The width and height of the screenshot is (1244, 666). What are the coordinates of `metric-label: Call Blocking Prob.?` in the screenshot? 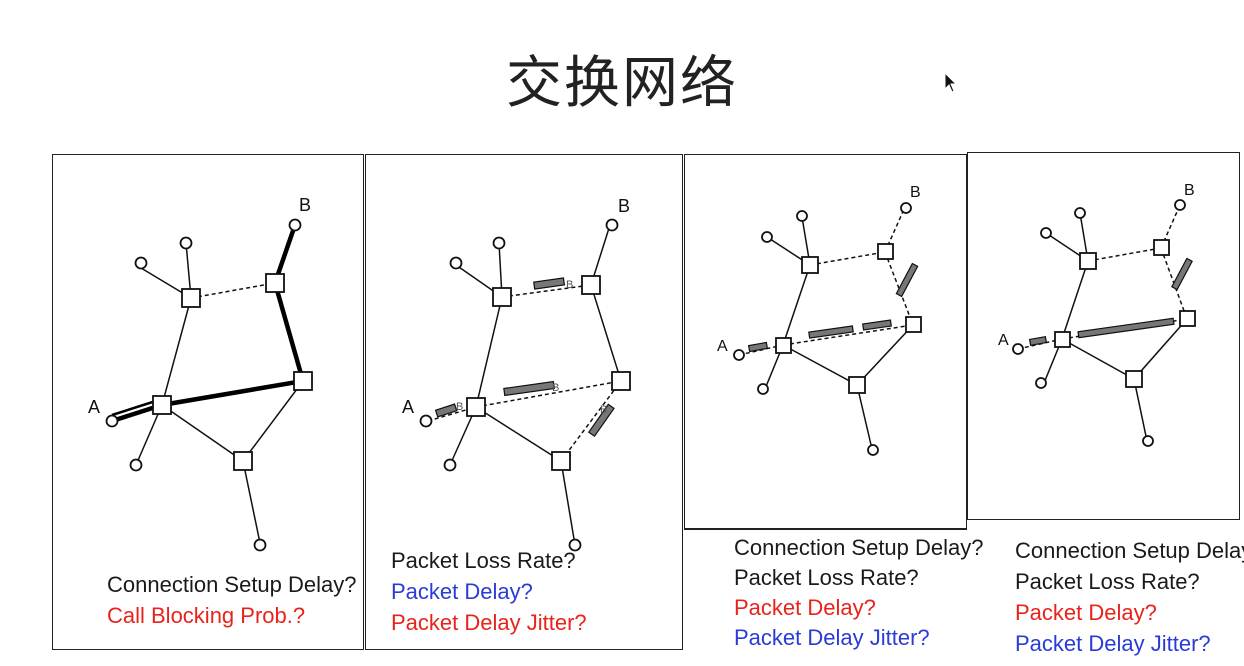 It's located at (206, 615).